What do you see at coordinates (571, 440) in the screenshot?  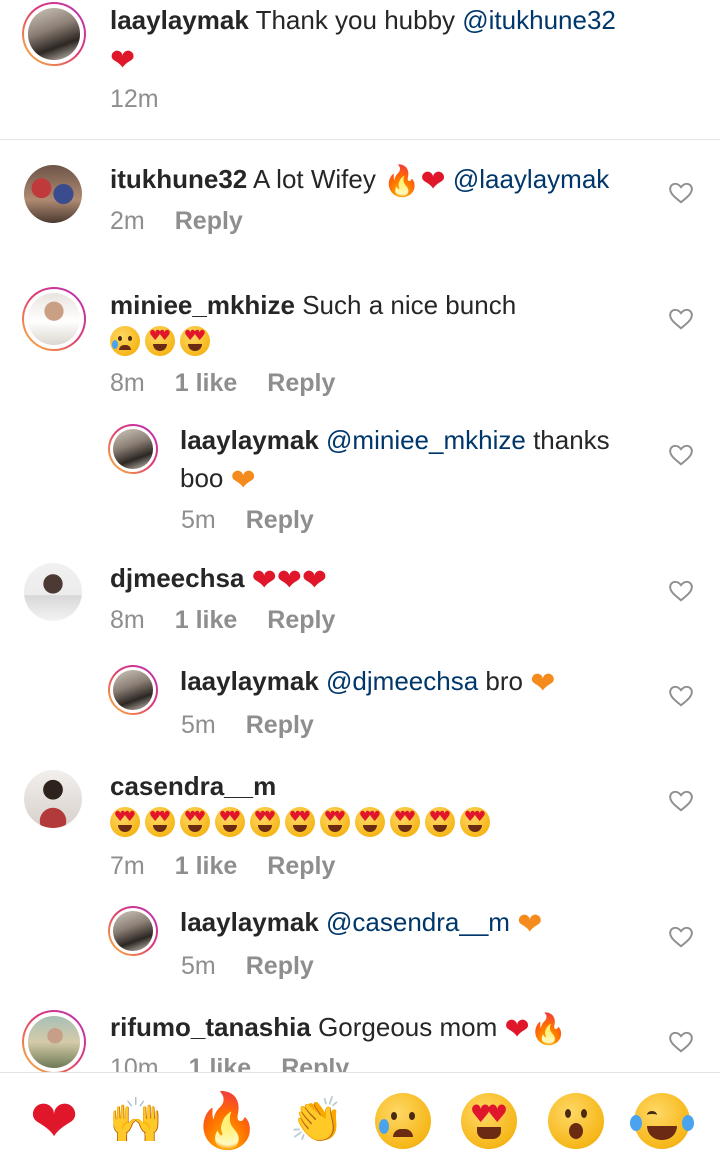 I see `comment-text: thanks` at bounding box center [571, 440].